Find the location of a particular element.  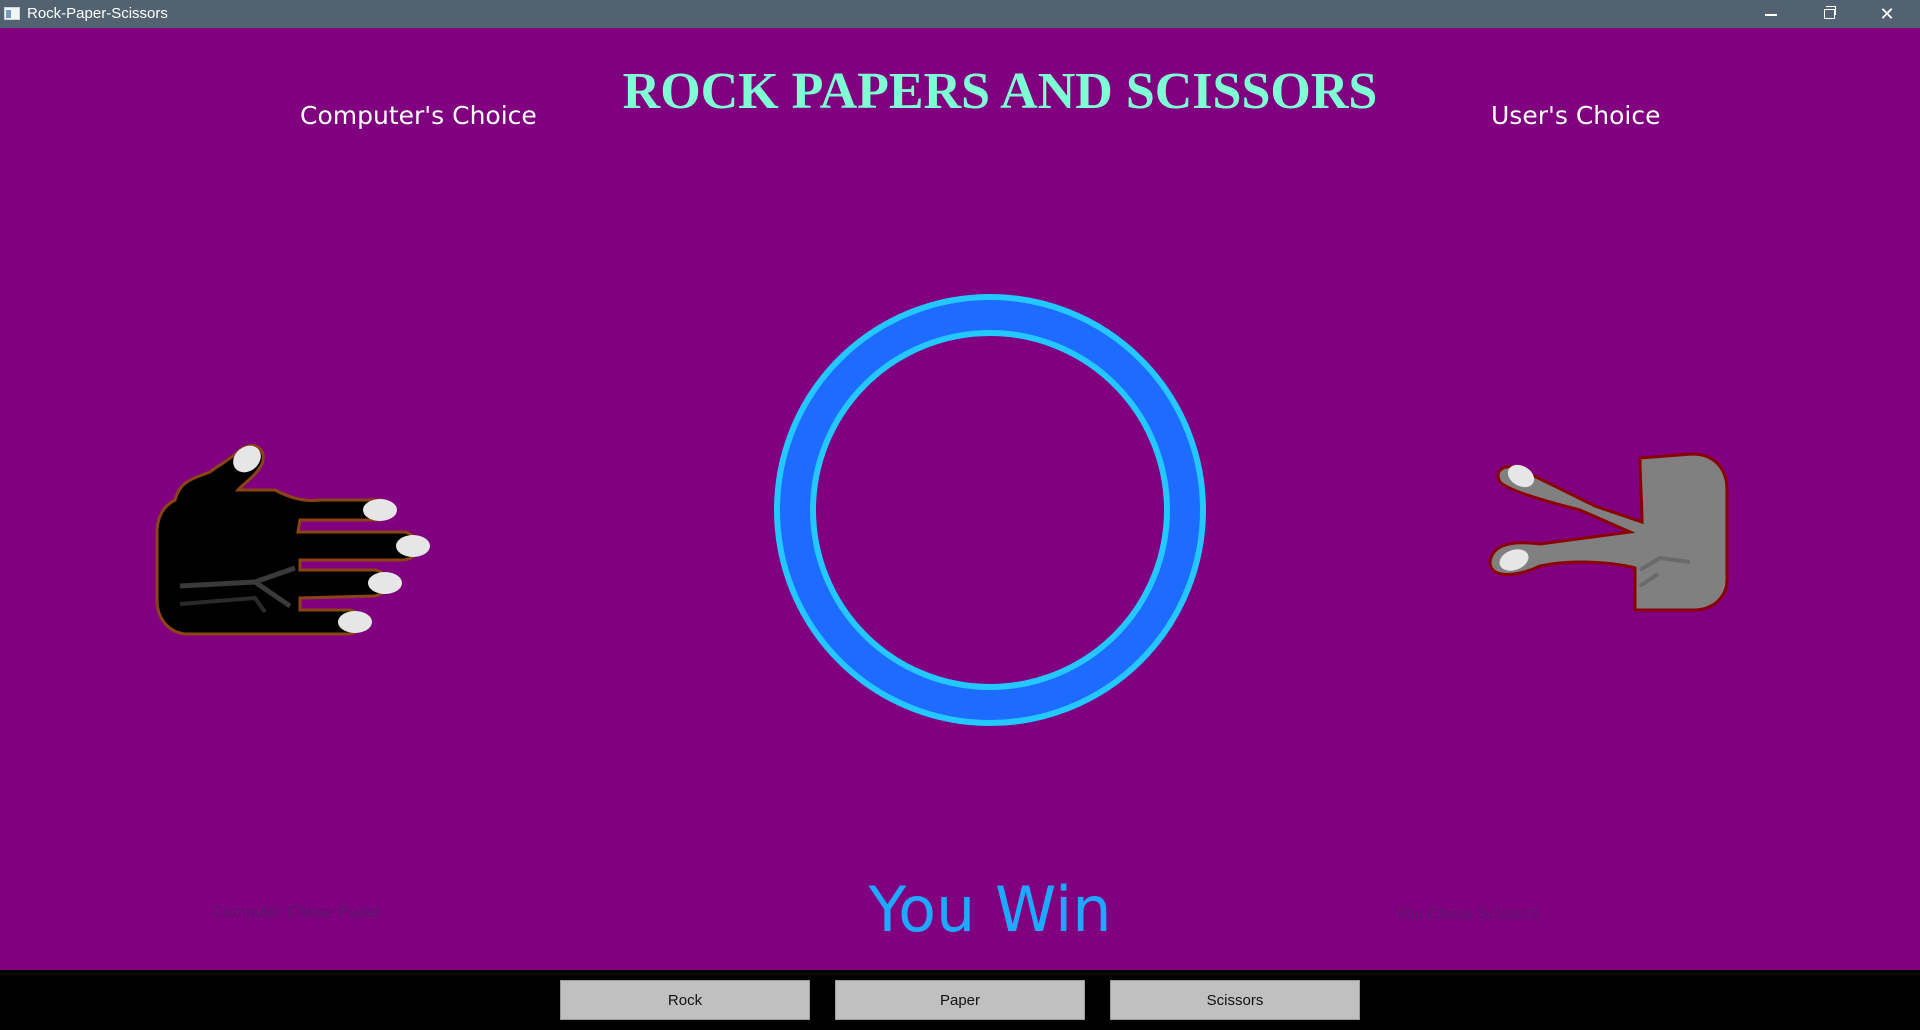

computer-choice-caption: Computer Chose Paper is located at coordinates (296, 912).